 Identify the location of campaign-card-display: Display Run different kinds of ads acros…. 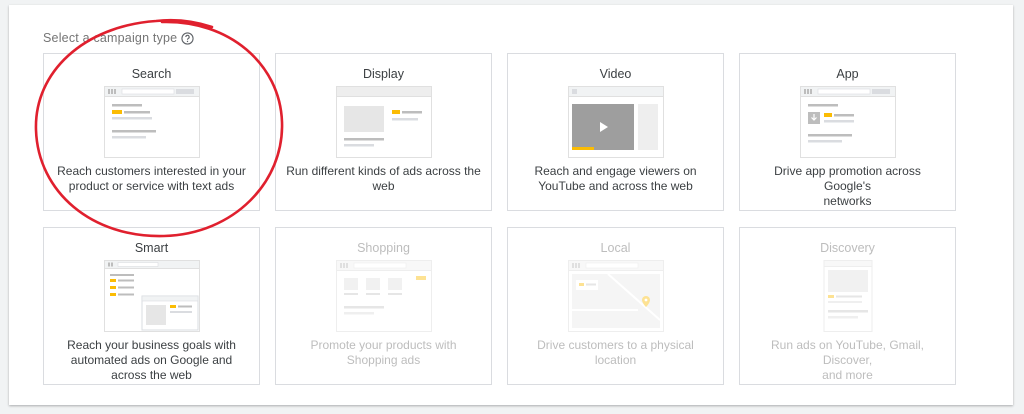
(383, 132).